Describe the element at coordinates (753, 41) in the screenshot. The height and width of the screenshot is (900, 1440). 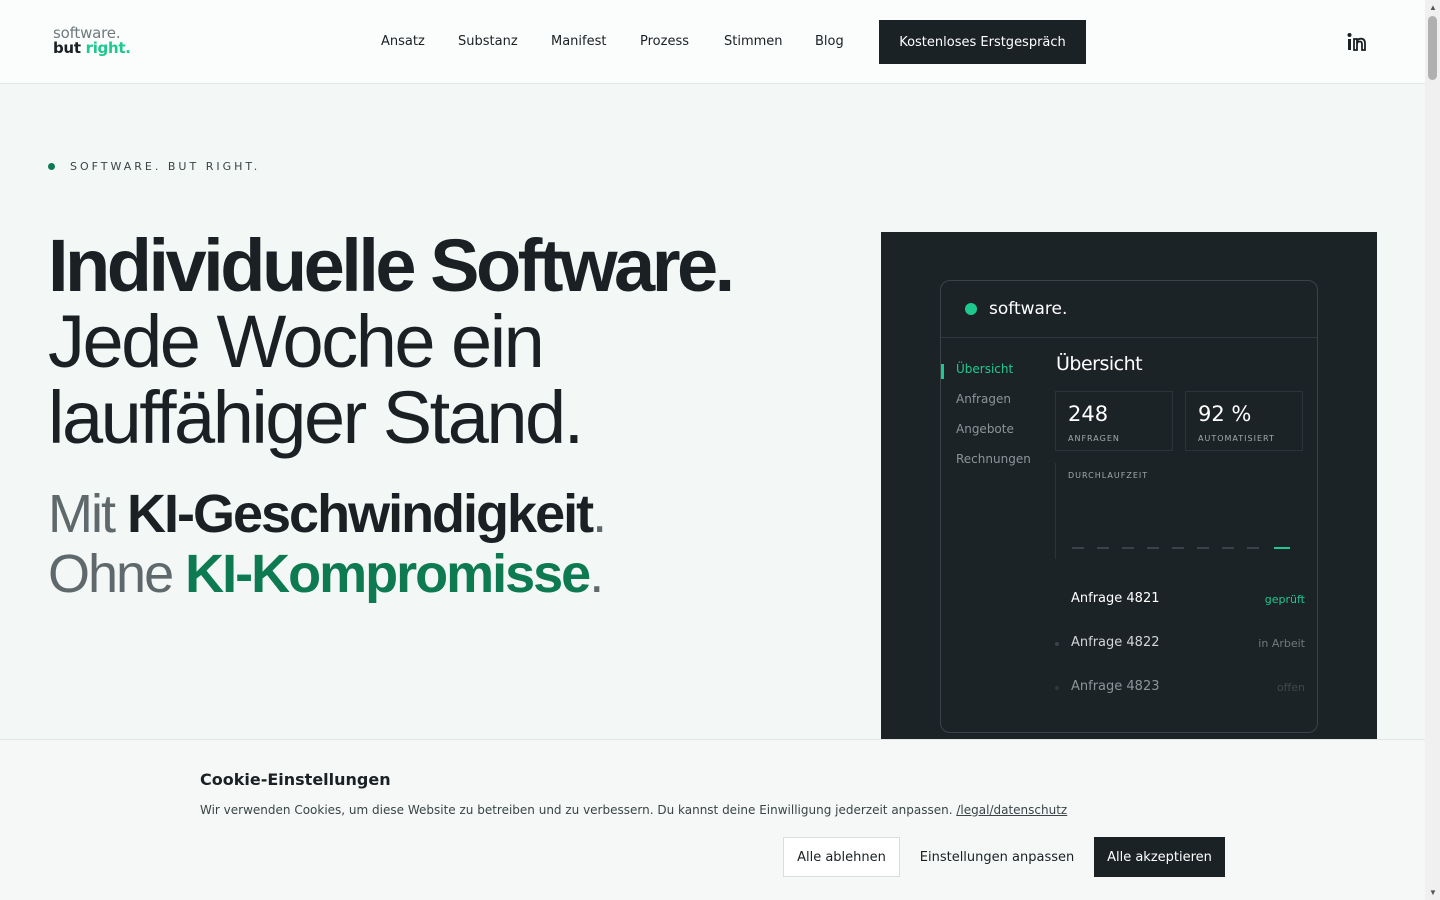
I see `nav-stimmen: Stimmen` at that location.